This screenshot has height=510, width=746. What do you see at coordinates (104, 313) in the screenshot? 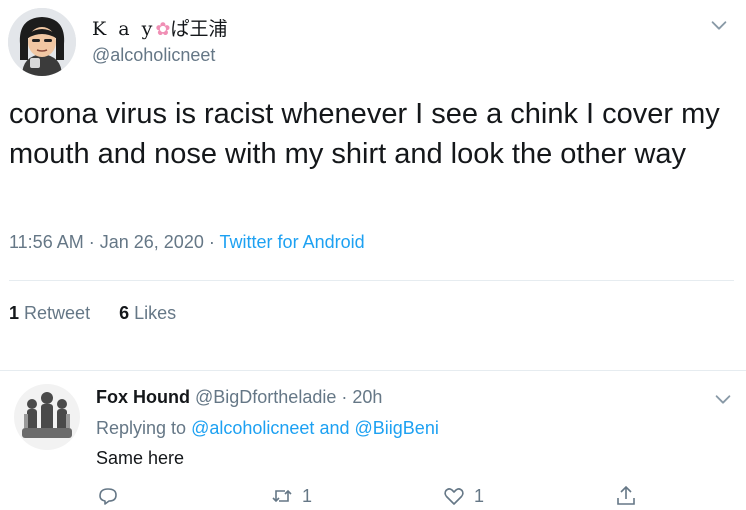
I see `tweet-stats: 1 Retweet 6 Likes` at bounding box center [104, 313].